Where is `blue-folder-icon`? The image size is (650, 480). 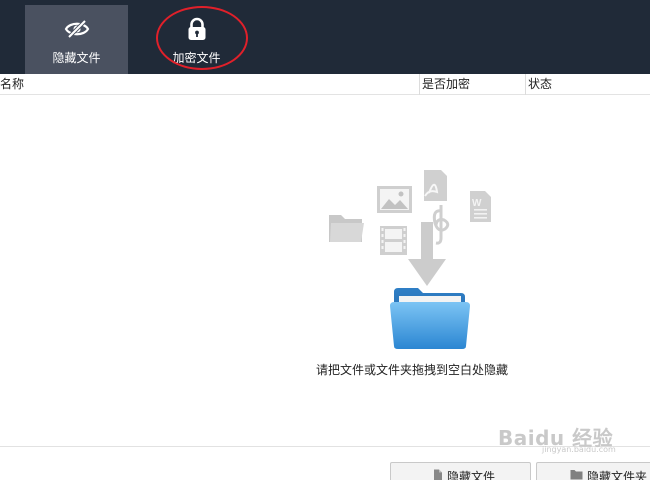 blue-folder-icon is located at coordinates (430, 318).